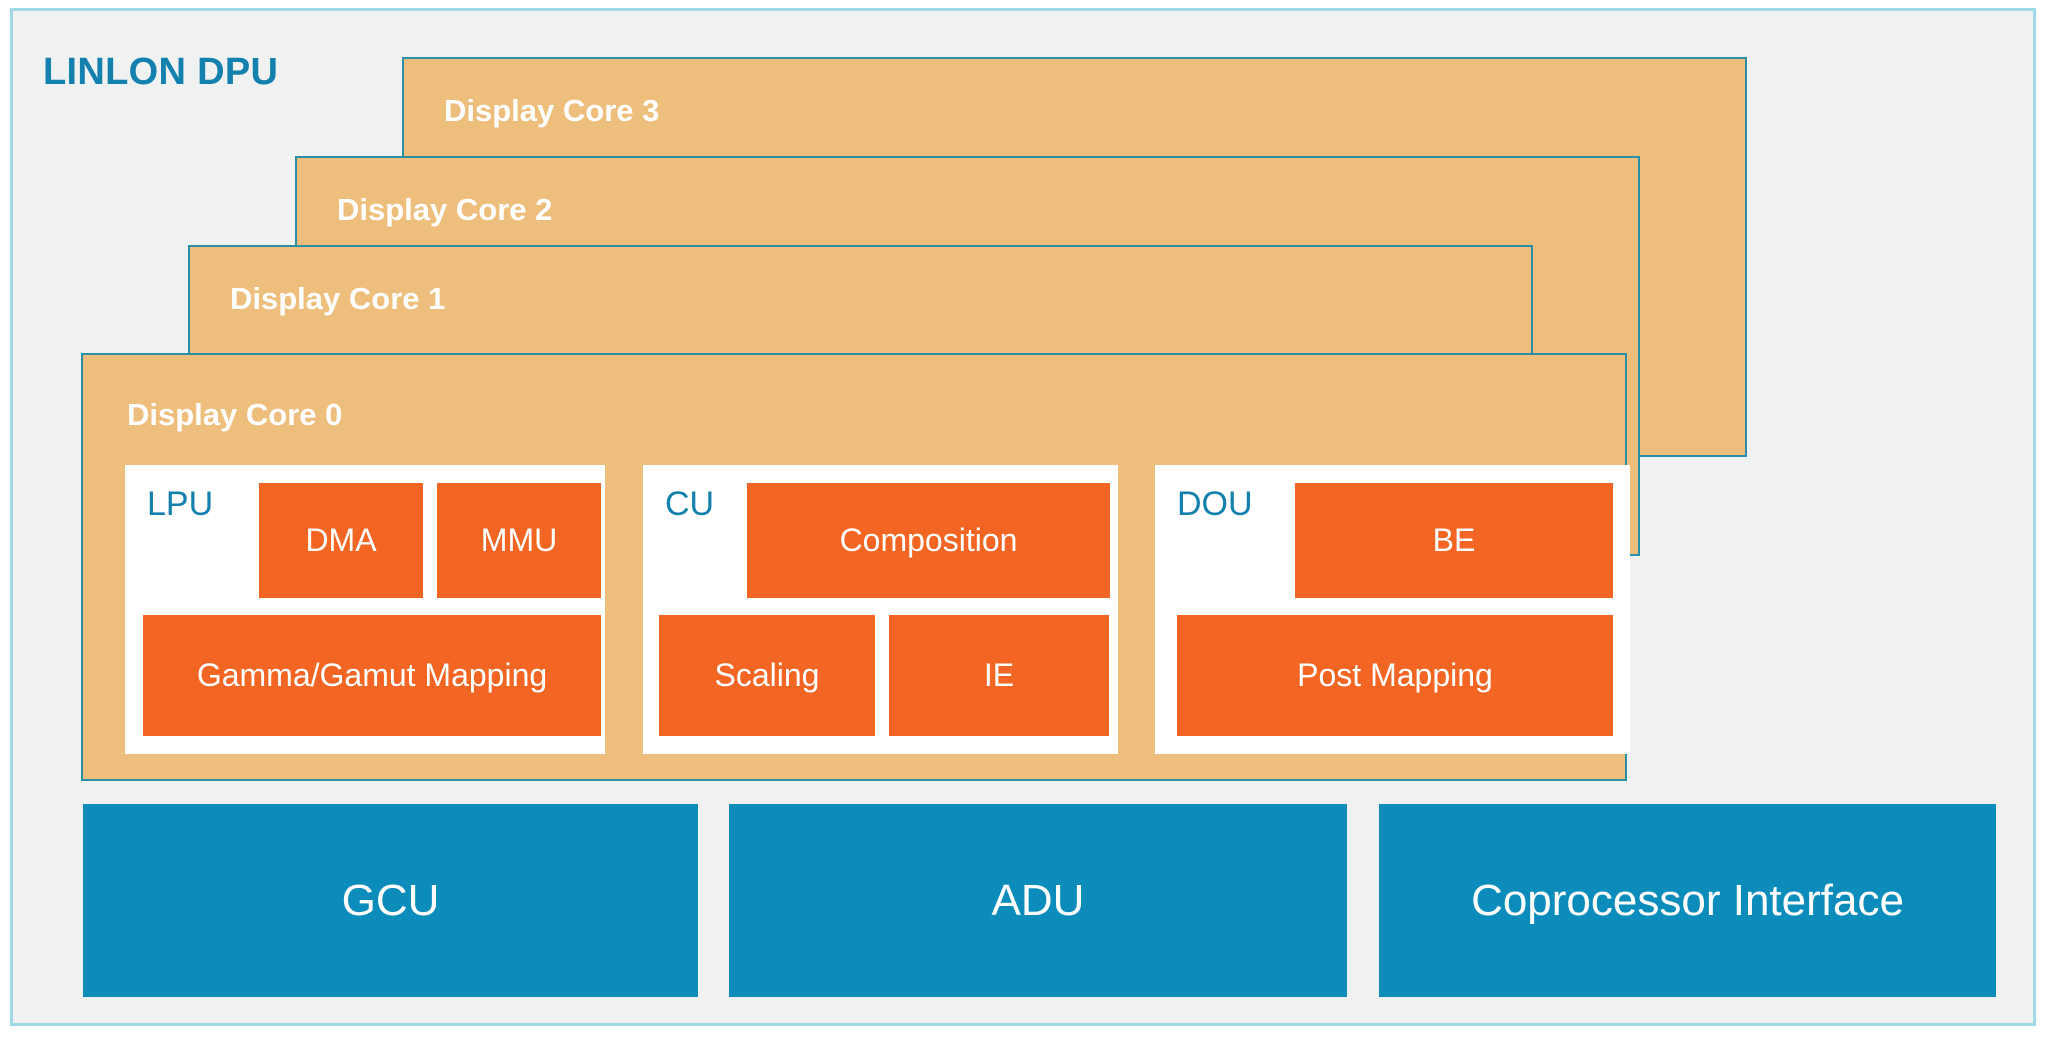 The image size is (2048, 1038). I want to click on scaling-block: Scaling, so click(767, 675).